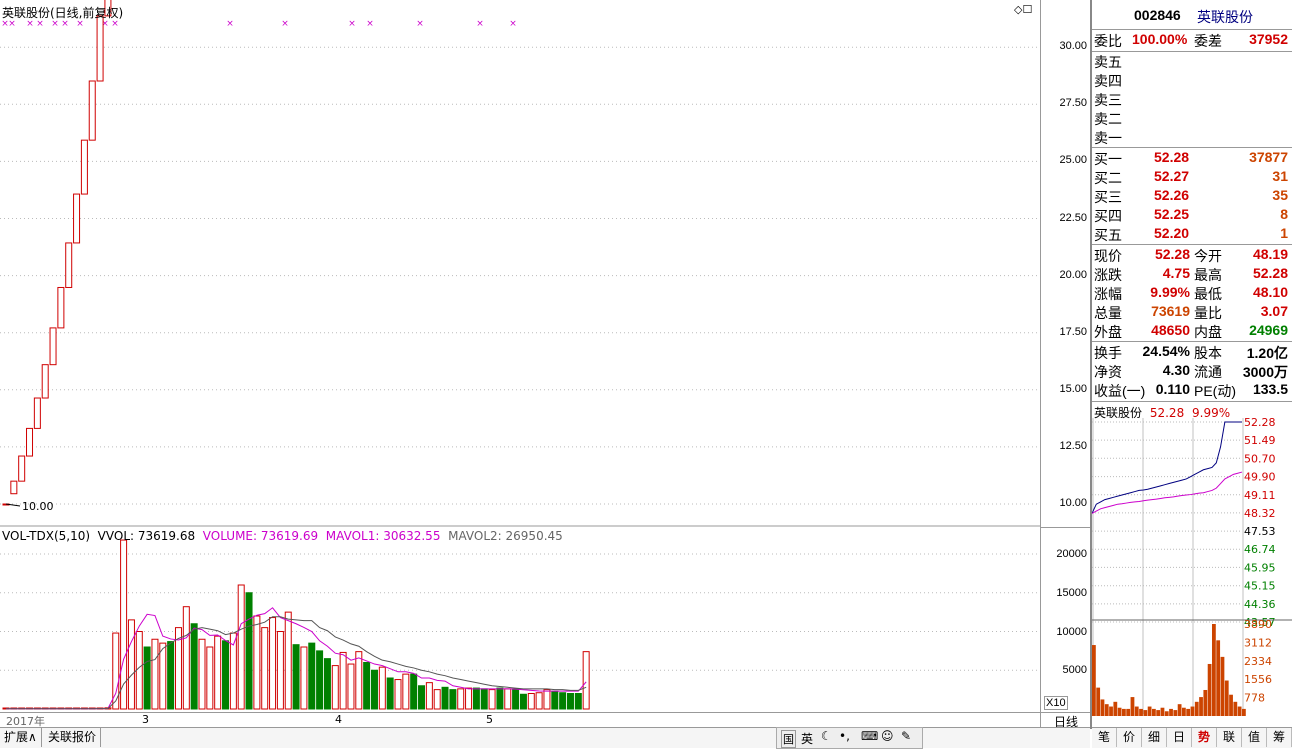  Describe the element at coordinates (46, 536) in the screenshot. I see `indicator-name: VOL-TDX(5,10)` at that location.